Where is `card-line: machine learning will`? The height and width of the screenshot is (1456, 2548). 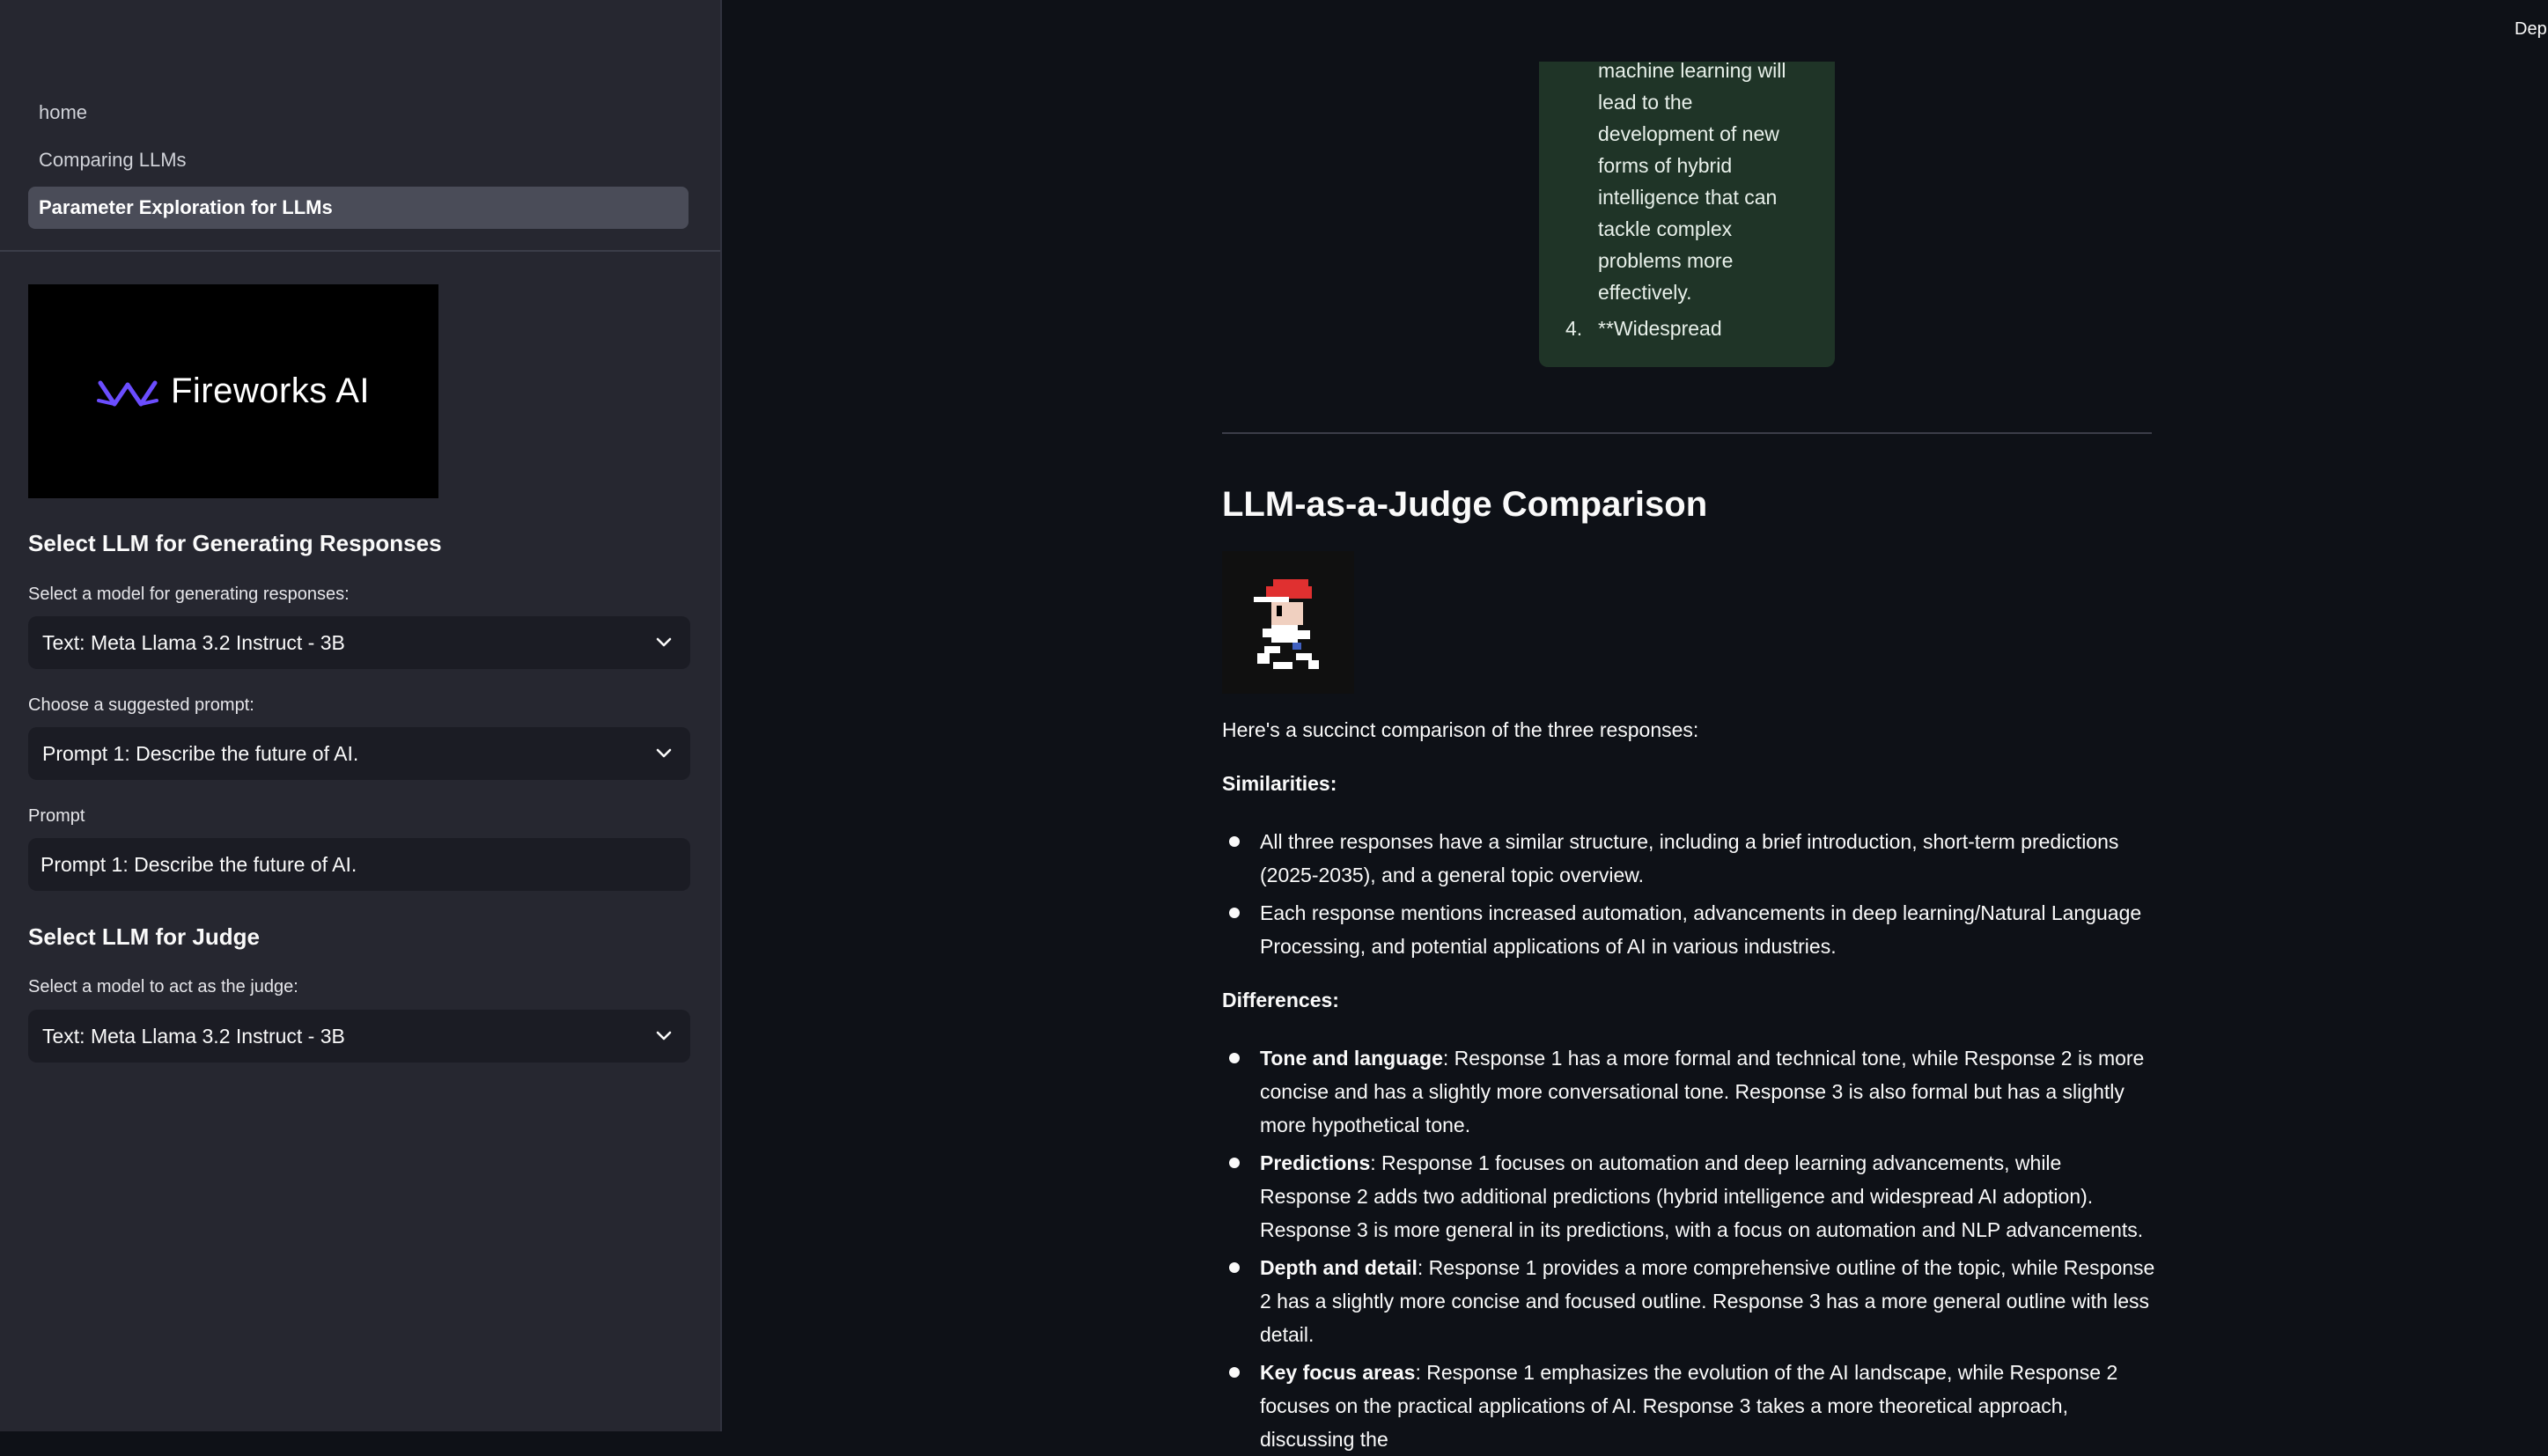 card-line: machine learning will is located at coordinates (1692, 70).